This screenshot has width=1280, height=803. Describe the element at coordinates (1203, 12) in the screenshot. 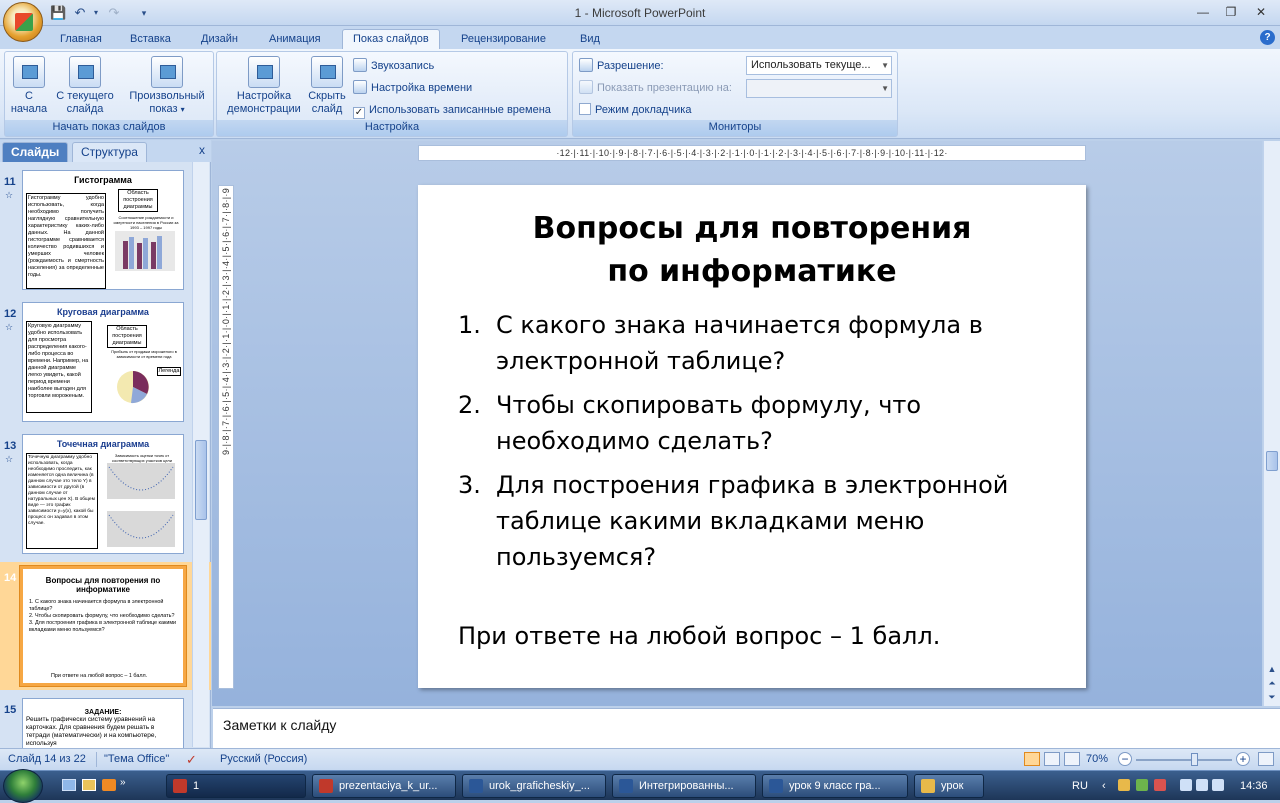

I see `minimize-icon: —` at that location.